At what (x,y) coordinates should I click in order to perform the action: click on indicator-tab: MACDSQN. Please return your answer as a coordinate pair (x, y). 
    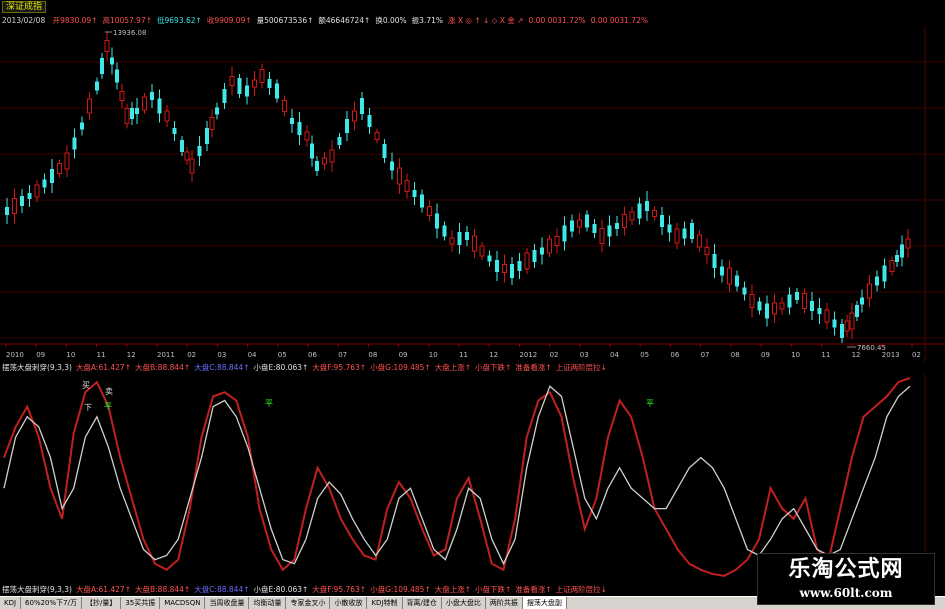
    Looking at the image, I should click on (183, 603).